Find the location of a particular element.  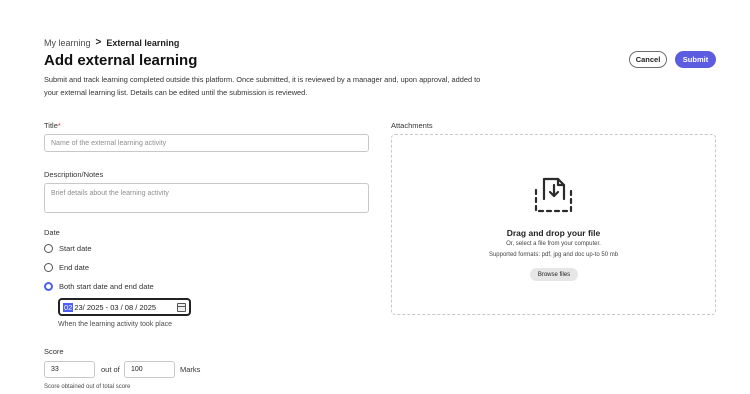

score-input: 33 is located at coordinates (69, 369).